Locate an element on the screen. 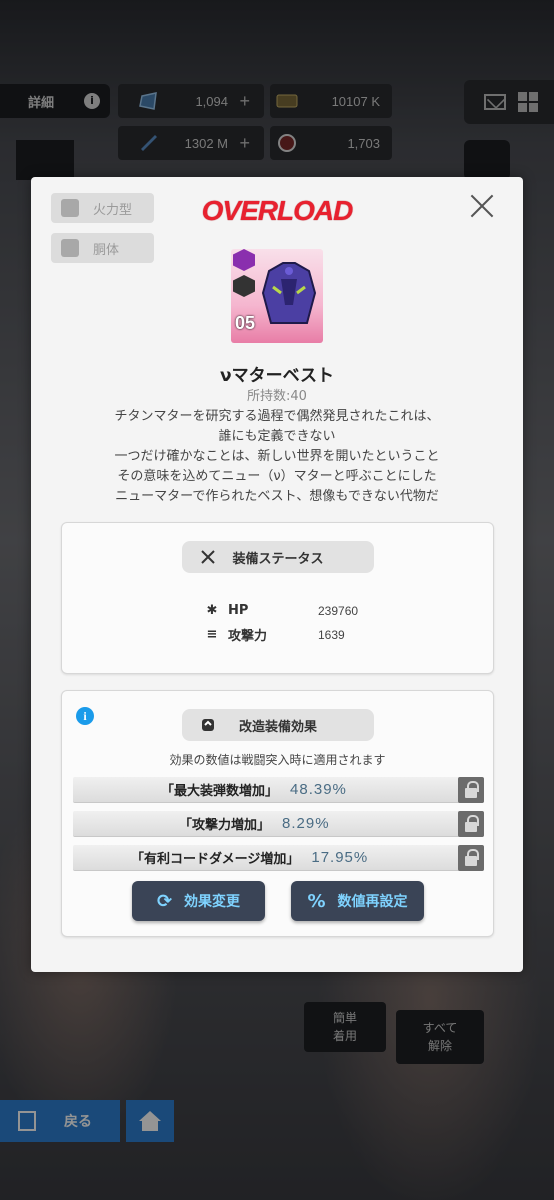  owned-count: 所持数:40 is located at coordinates (277, 396).